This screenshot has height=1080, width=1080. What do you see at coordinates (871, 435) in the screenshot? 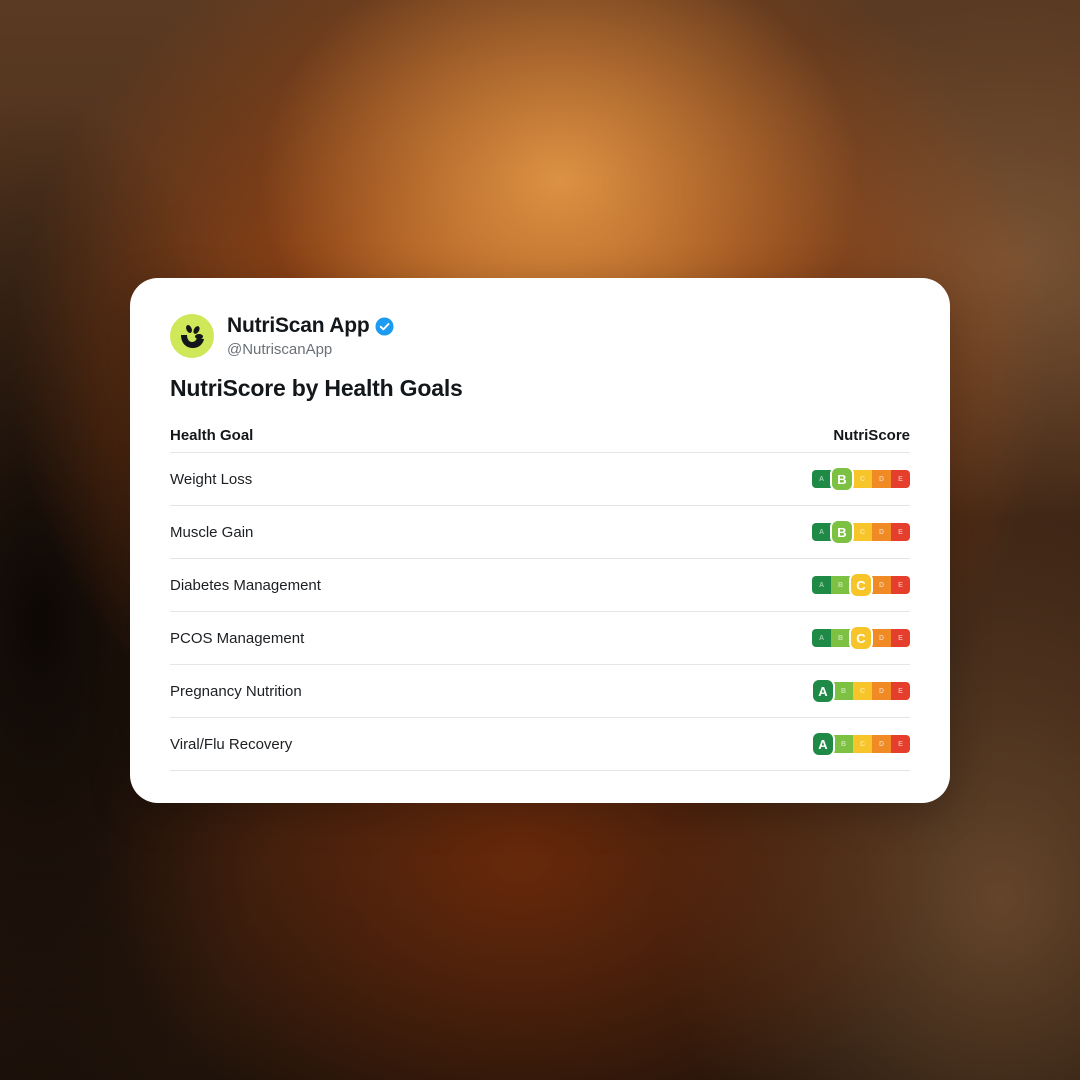
I see `column-header-nutriscore: NutriScore` at bounding box center [871, 435].